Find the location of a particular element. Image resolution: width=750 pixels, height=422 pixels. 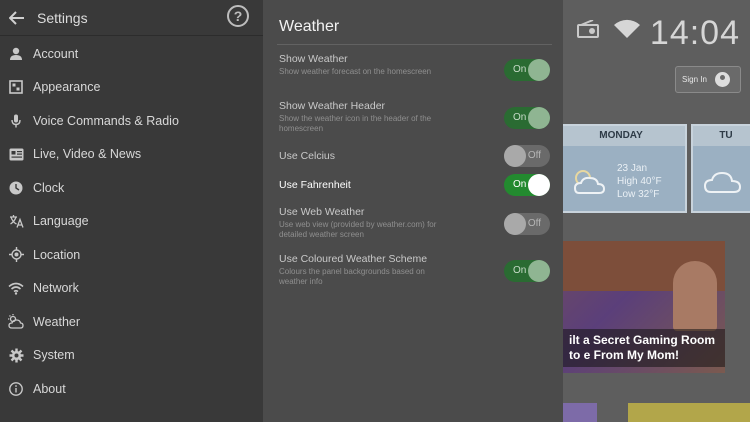

menu-item-system: System is located at coordinates (131, 356).